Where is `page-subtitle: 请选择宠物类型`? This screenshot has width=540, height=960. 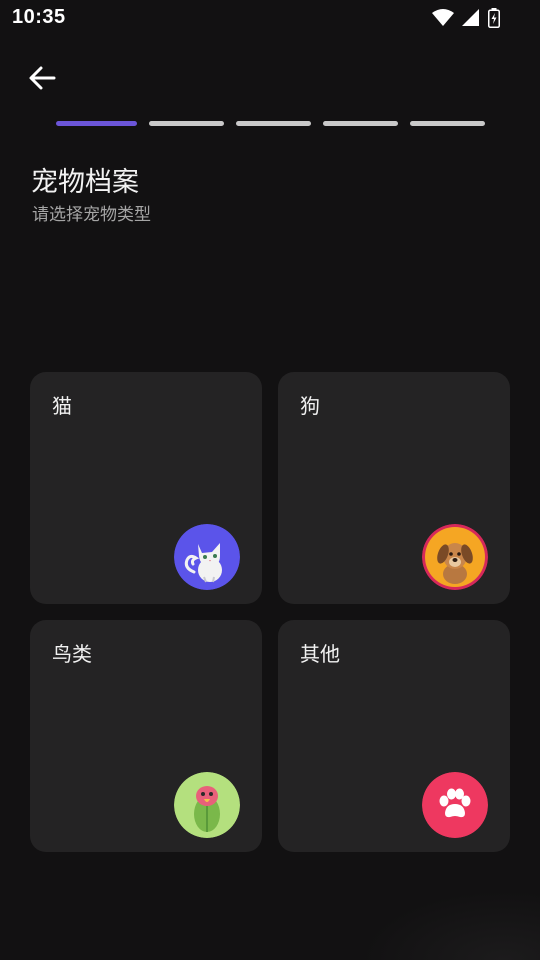 page-subtitle: 请选择宠物类型 is located at coordinates (91, 215).